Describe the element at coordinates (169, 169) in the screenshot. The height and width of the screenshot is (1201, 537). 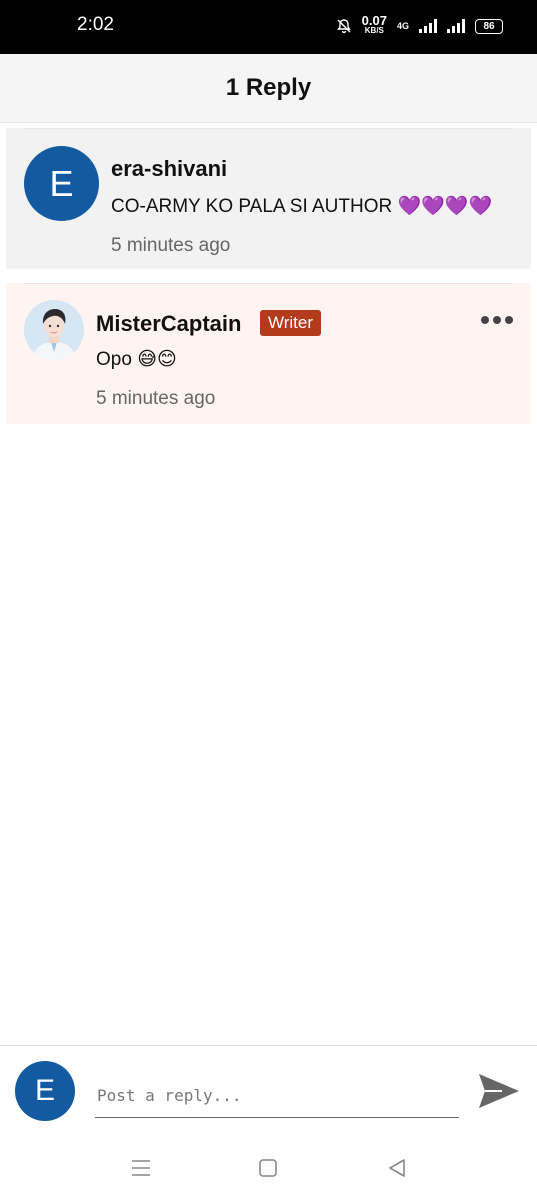
I see `comment-username: era-shivani` at that location.